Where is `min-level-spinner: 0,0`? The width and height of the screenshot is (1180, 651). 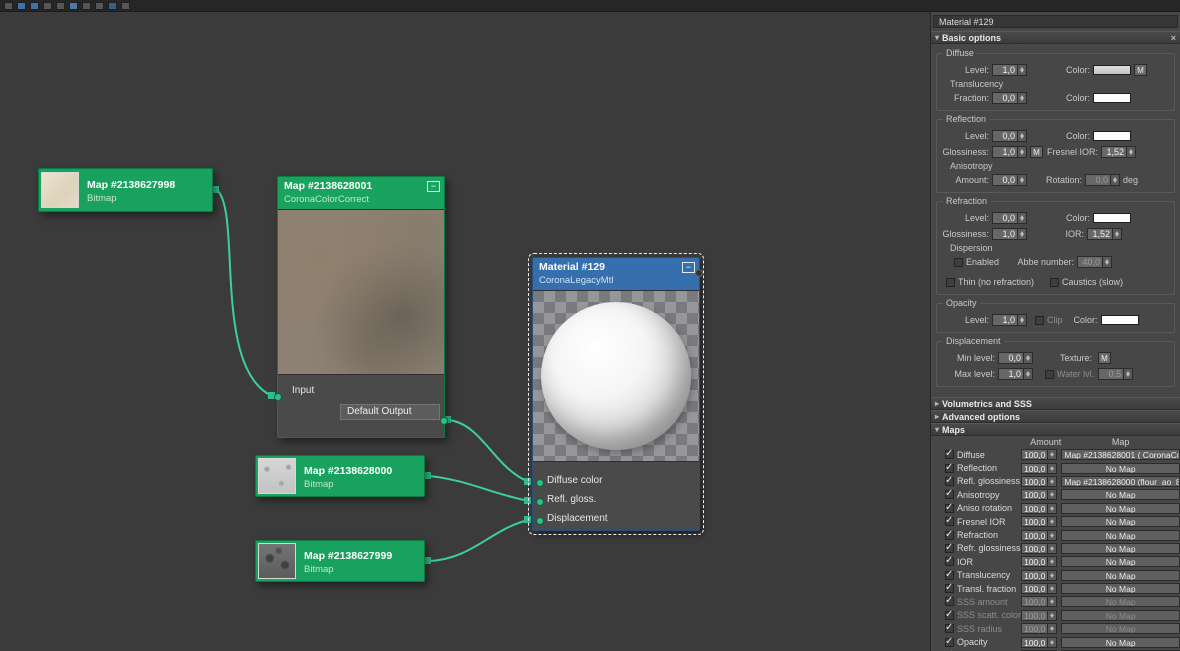
min-level-spinner: 0,0 is located at coordinates (1015, 358).